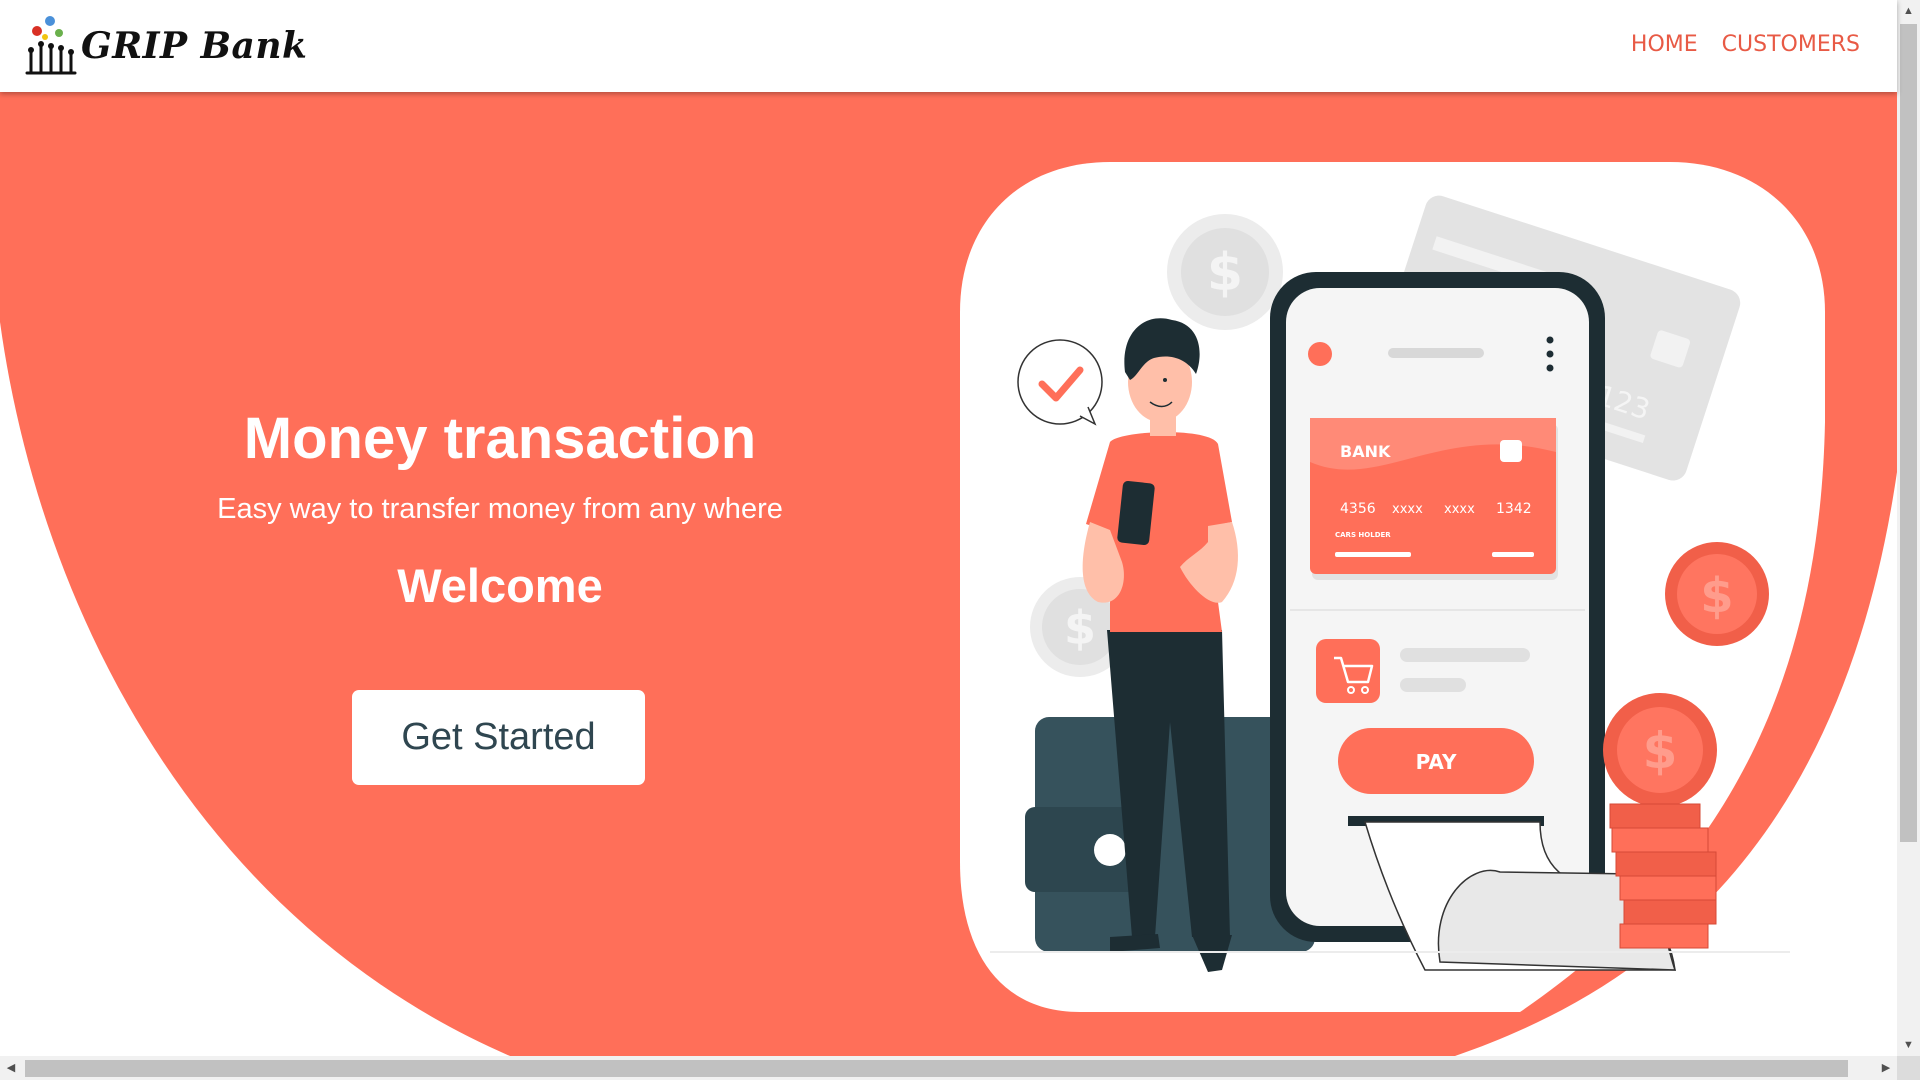  I want to click on nav-link-home: HOME, so click(1664, 44).